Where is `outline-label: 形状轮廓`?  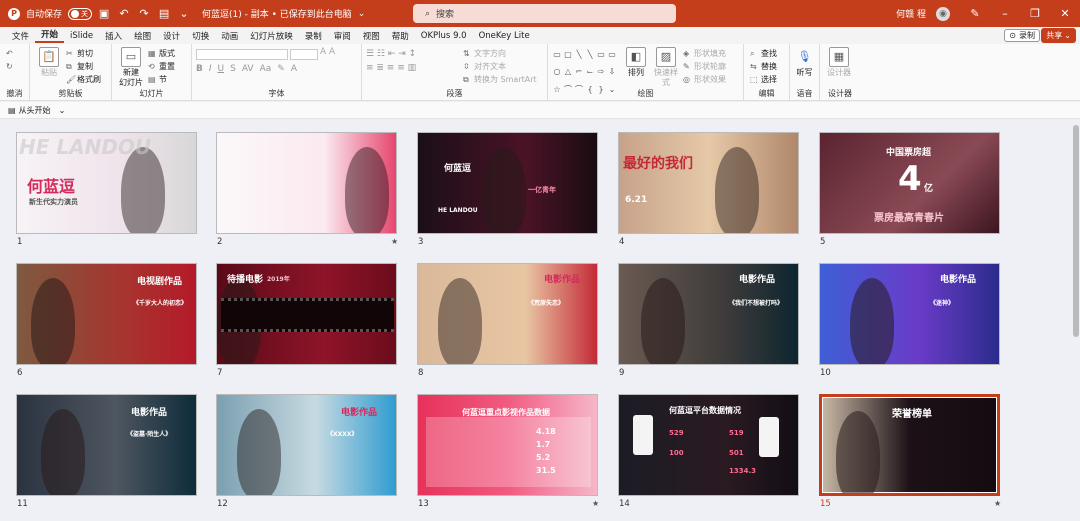
outline-label: 形状轮廓 is located at coordinates (710, 66).